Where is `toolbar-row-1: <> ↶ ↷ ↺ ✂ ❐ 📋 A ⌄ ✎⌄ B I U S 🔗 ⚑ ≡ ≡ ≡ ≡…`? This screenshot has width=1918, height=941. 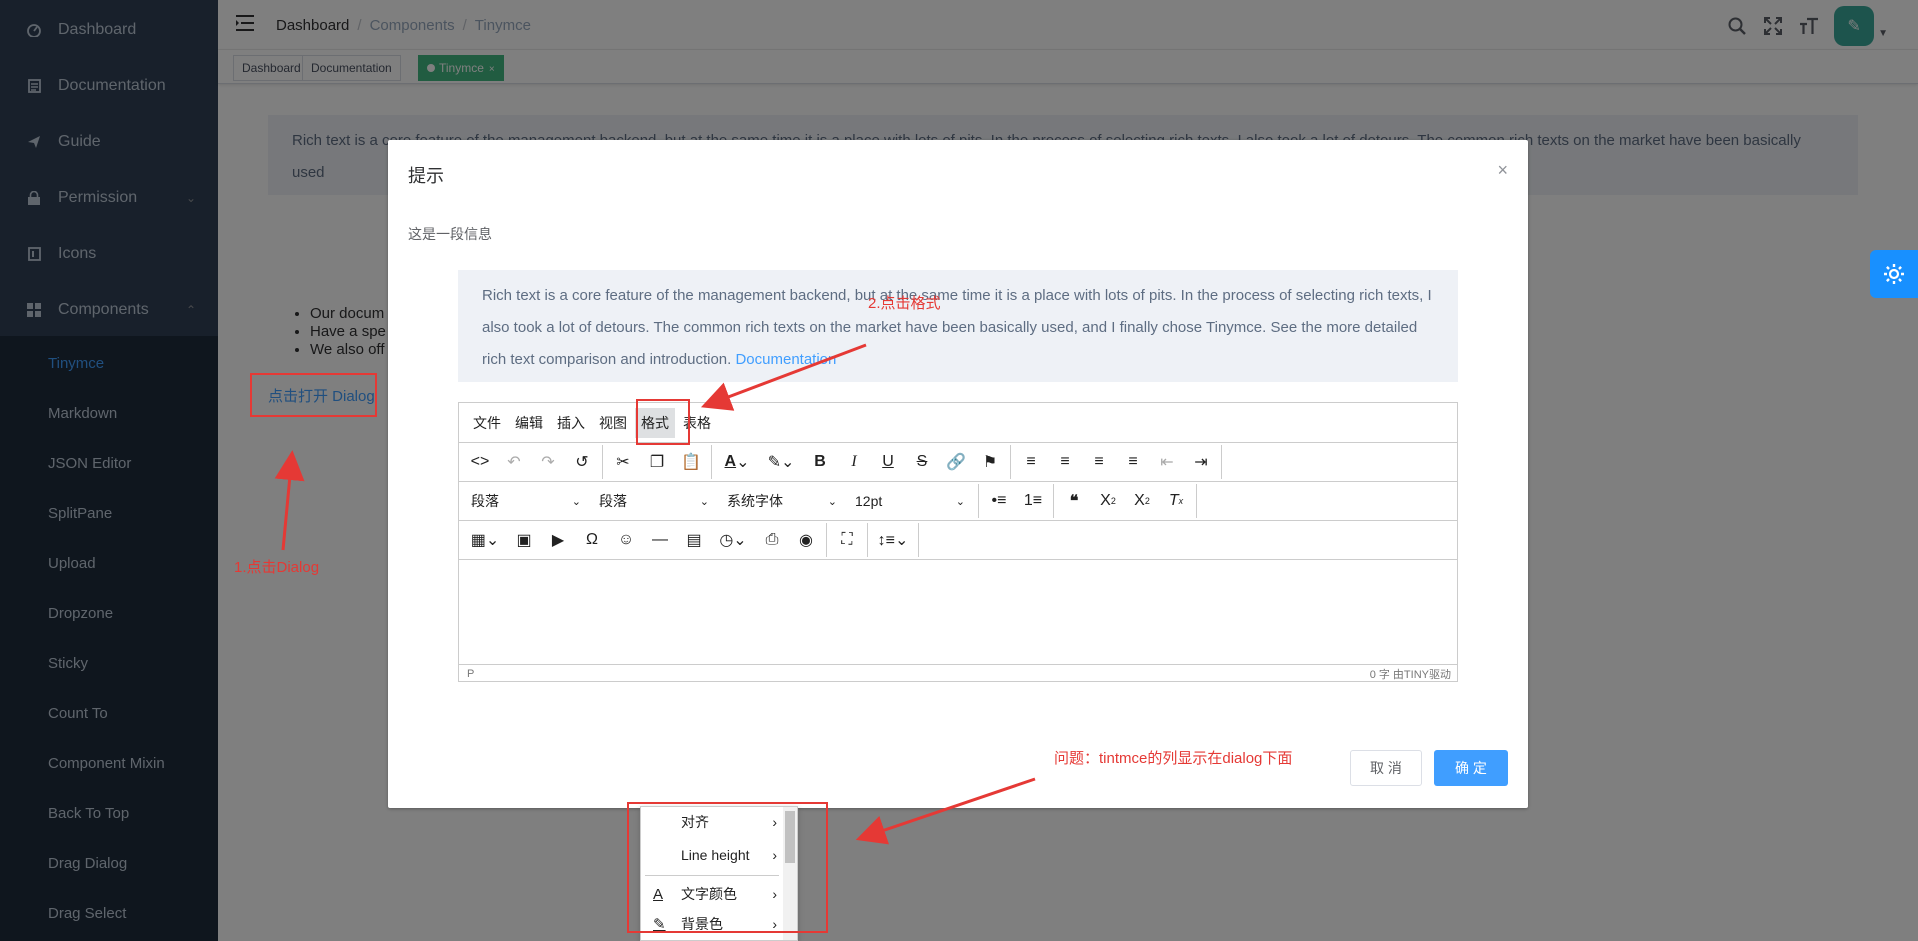
toolbar-row-1: <> ↶ ↷ ↺ ✂ ❐ 📋 A ⌄ ✎⌄ B I U S 🔗 ⚑ ≡ ≡ ≡ ≡… is located at coordinates (958, 462).